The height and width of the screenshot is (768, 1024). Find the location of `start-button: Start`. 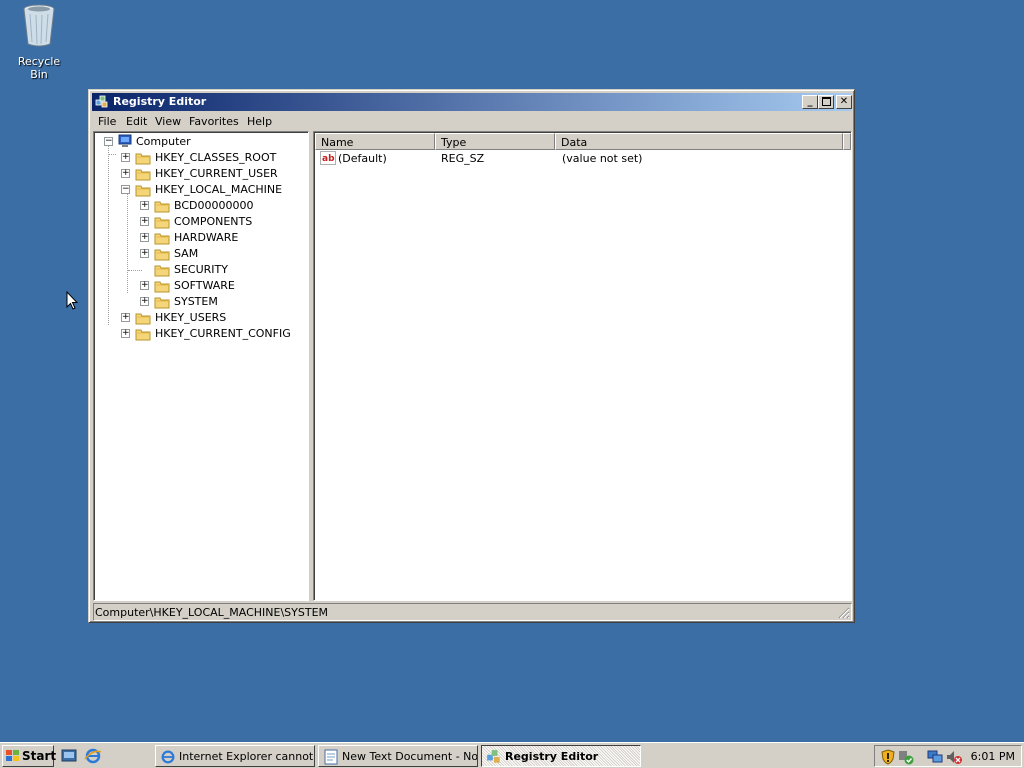

start-button: Start is located at coordinates (29, 756).